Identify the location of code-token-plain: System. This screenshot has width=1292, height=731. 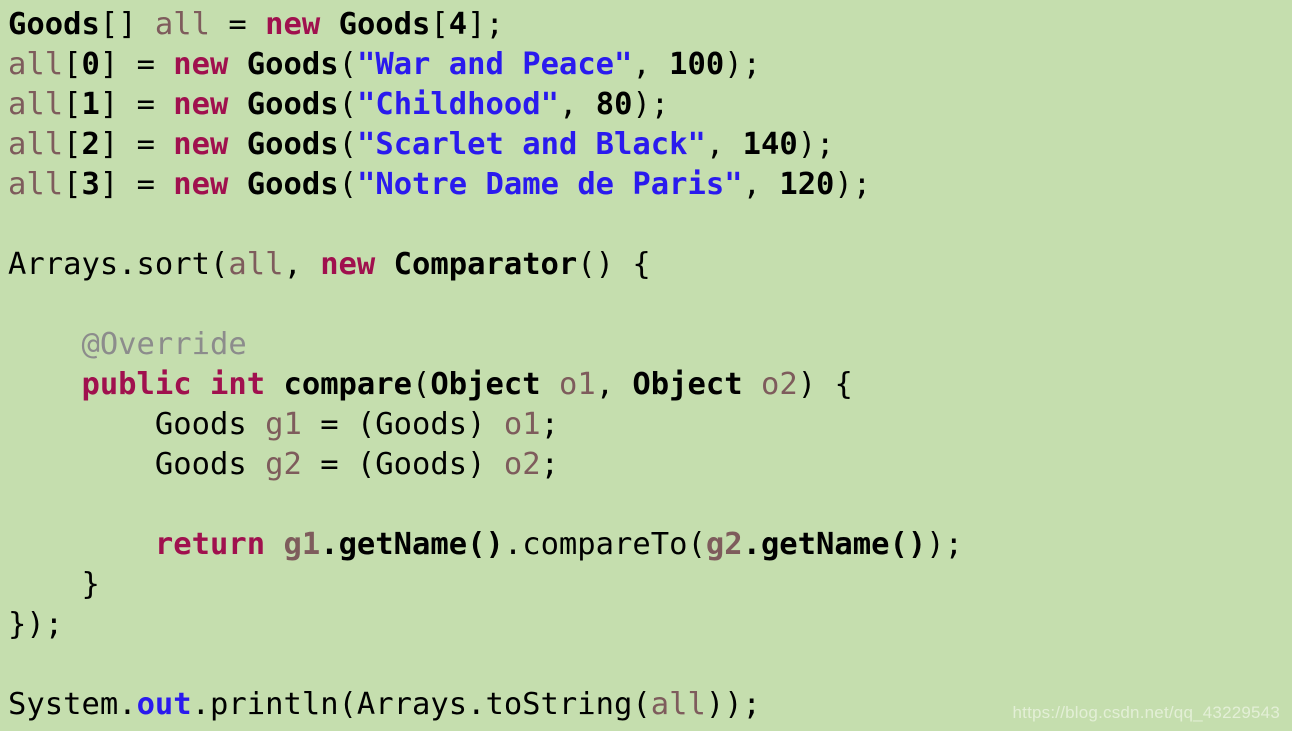
(63, 704).